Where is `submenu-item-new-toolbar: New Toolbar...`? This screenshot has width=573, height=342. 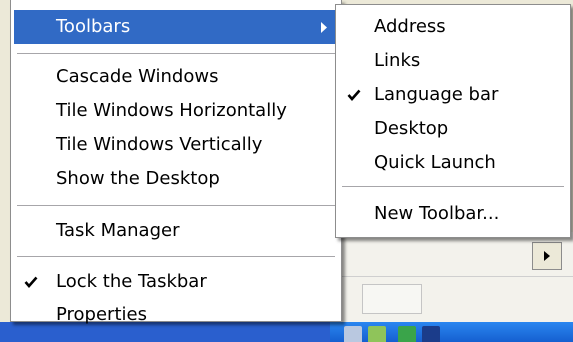 submenu-item-new-toolbar: New Toolbar... is located at coordinates (453, 214).